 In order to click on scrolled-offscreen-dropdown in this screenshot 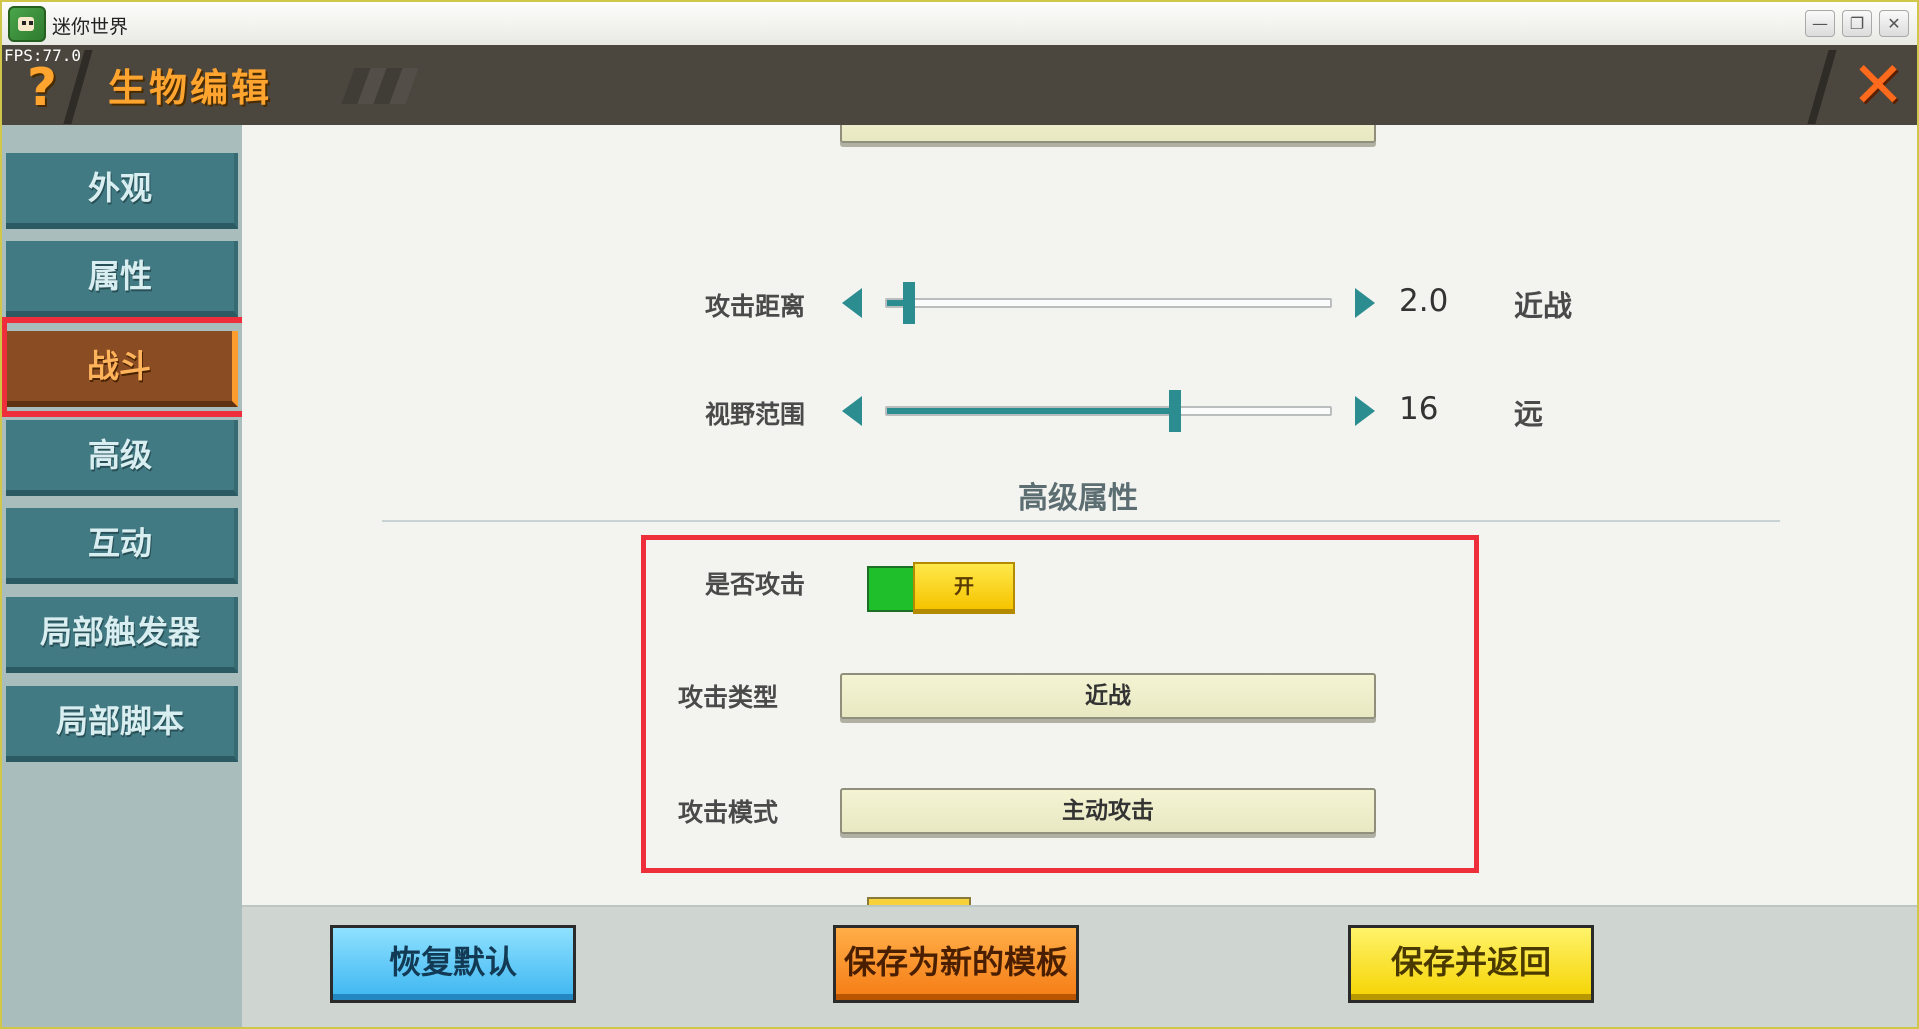, I will do `click(1108, 134)`.